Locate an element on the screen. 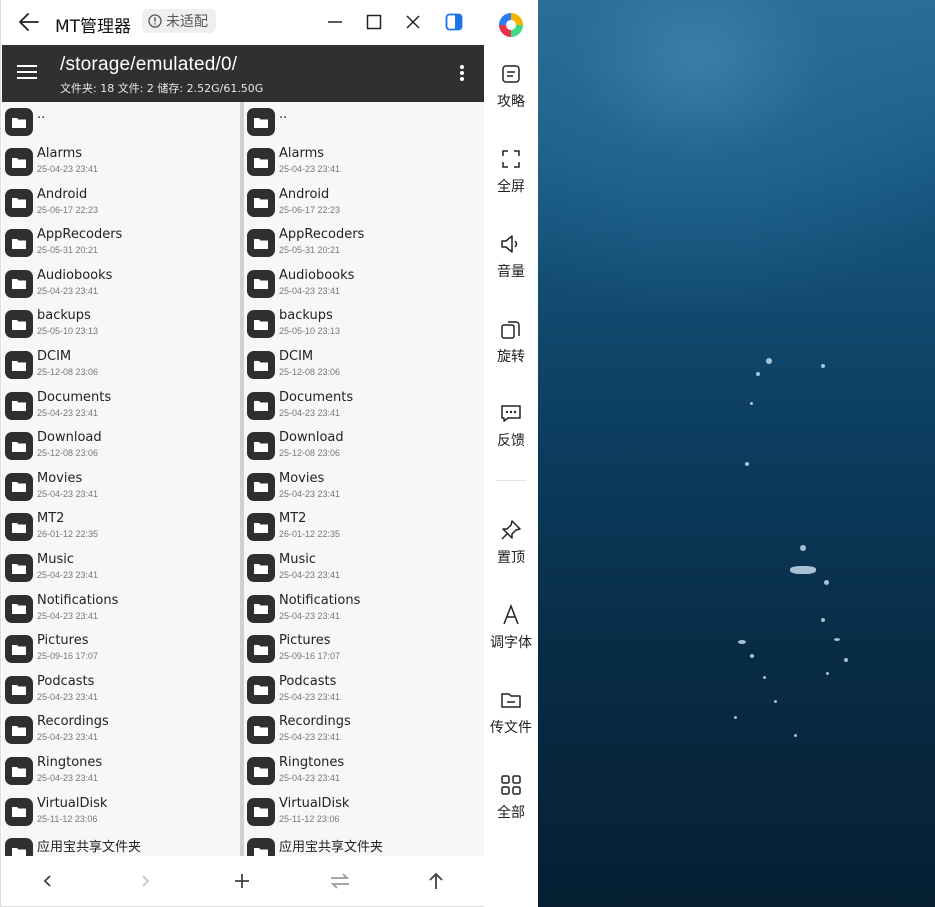 The width and height of the screenshot is (935, 907). folder-name: backups is located at coordinates (306, 316).